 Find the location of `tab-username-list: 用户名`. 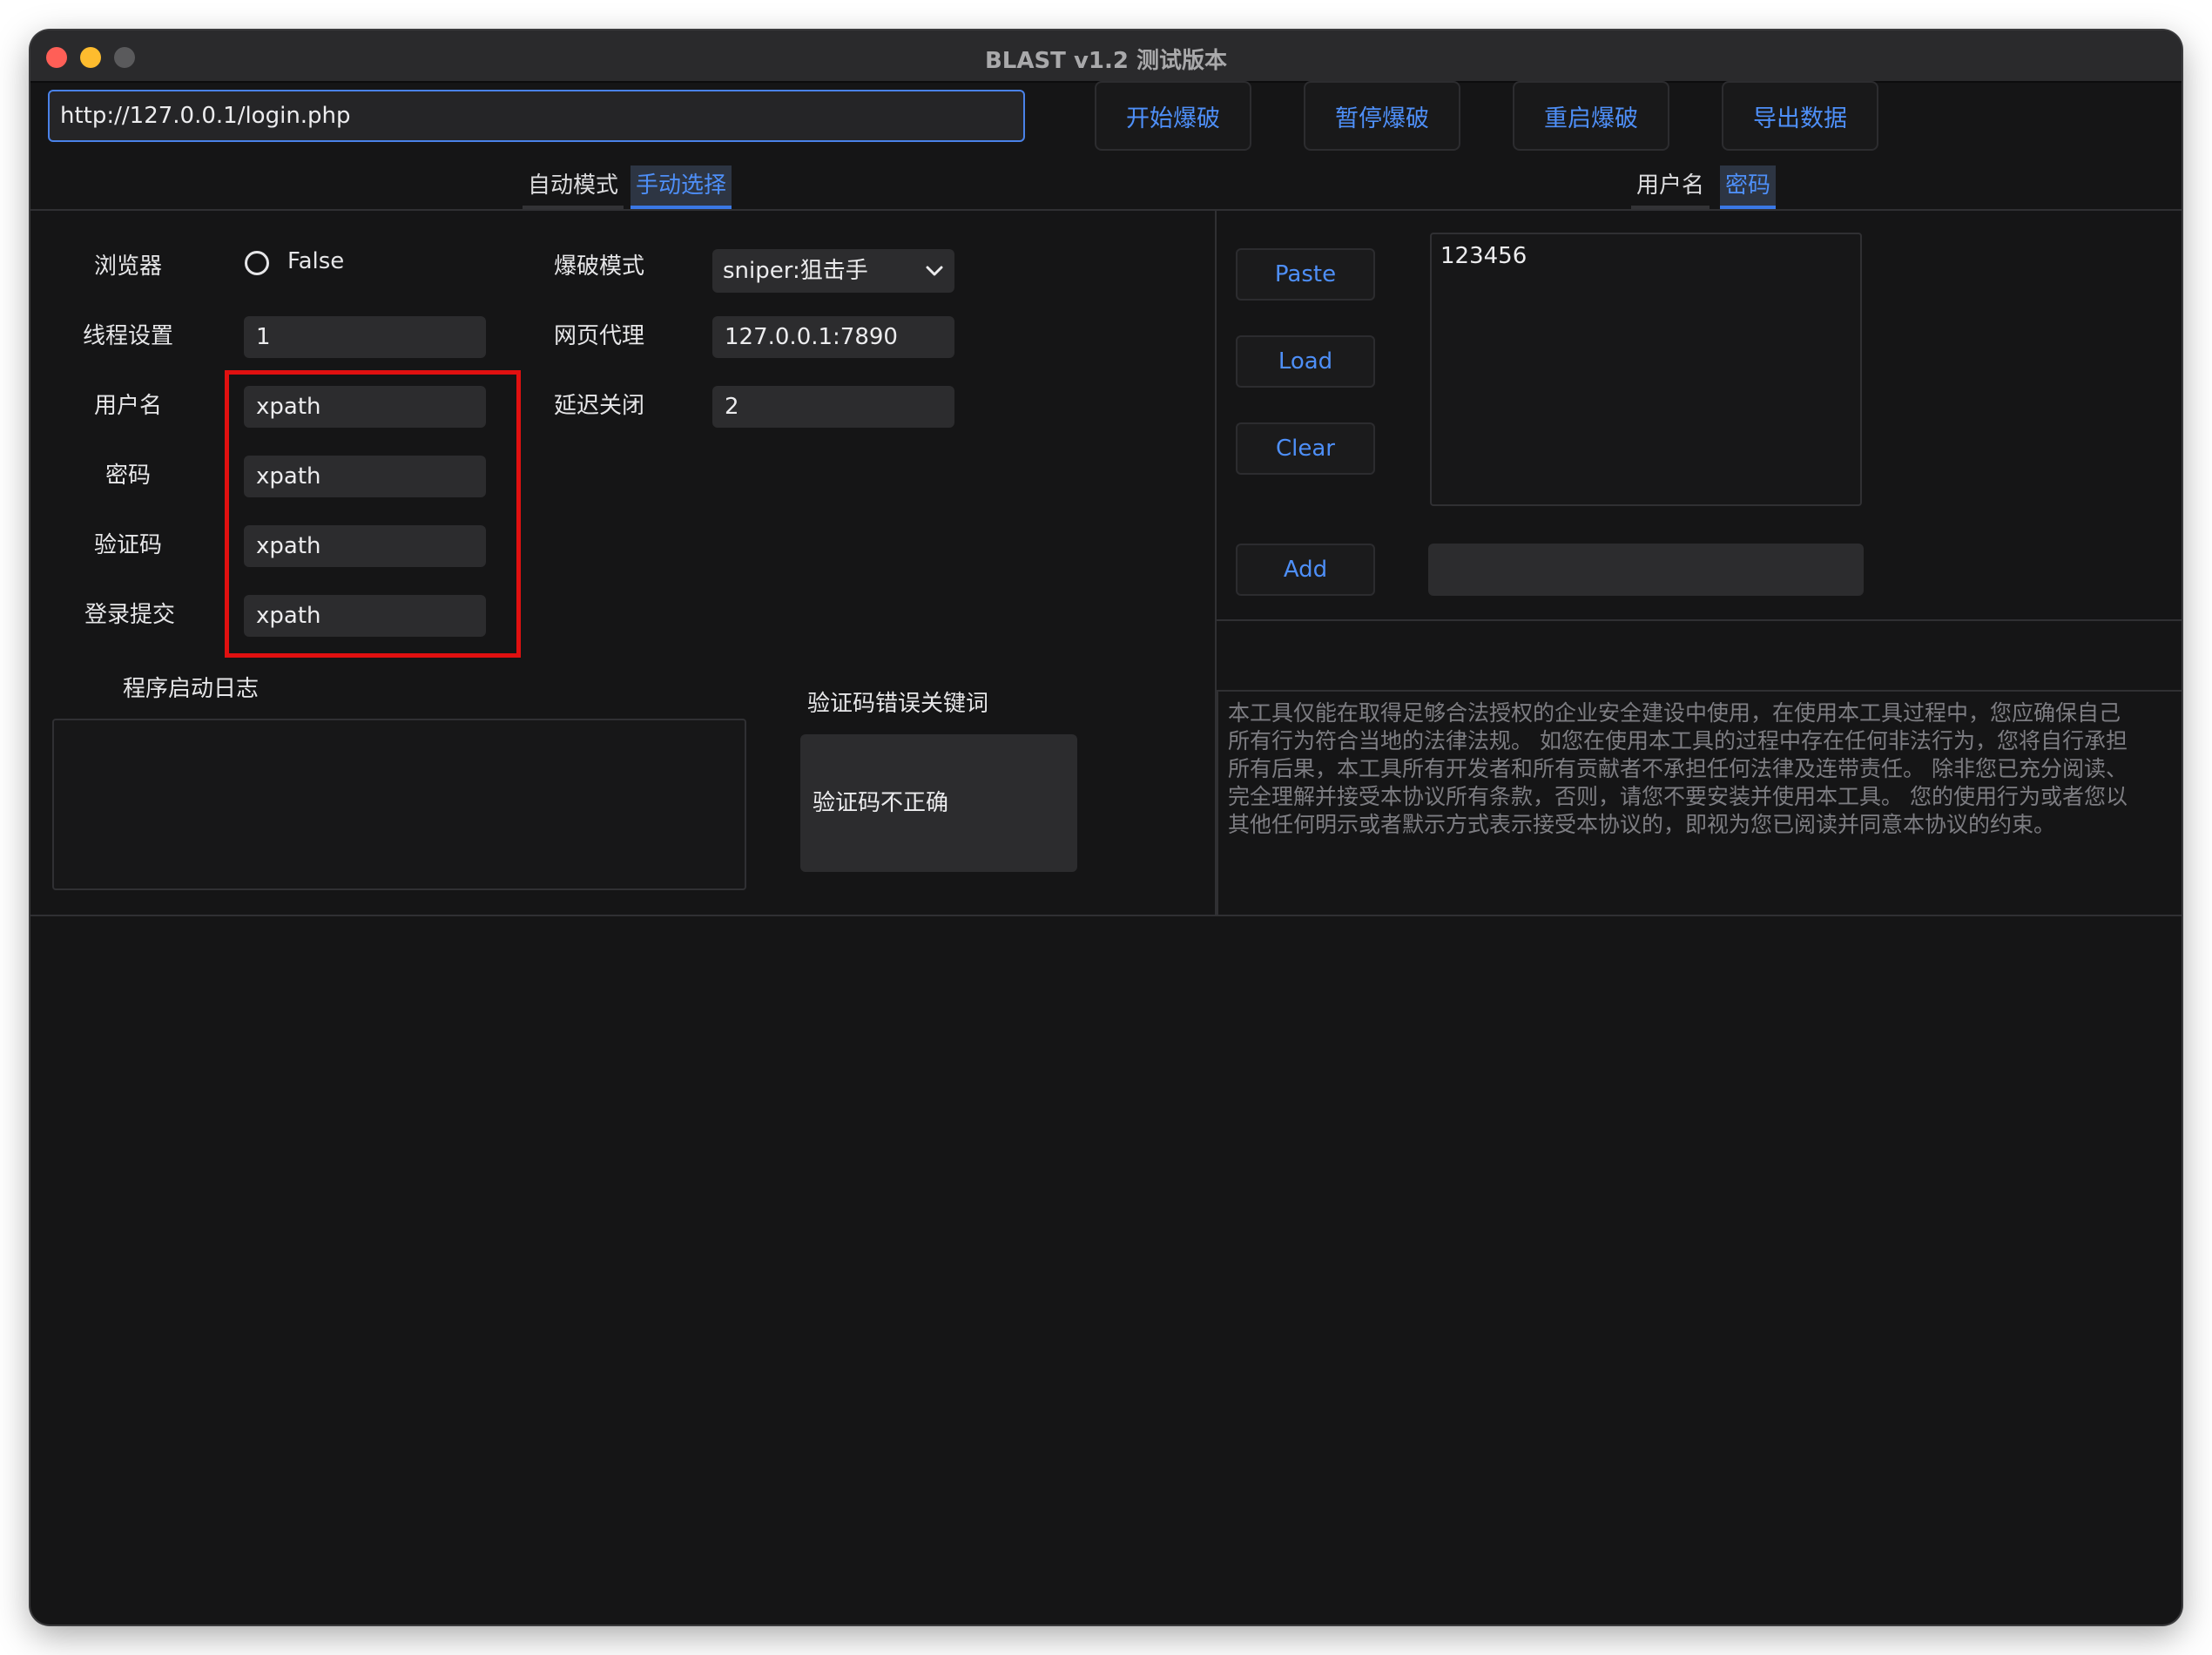

tab-username-list: 用户名 is located at coordinates (1671, 188).